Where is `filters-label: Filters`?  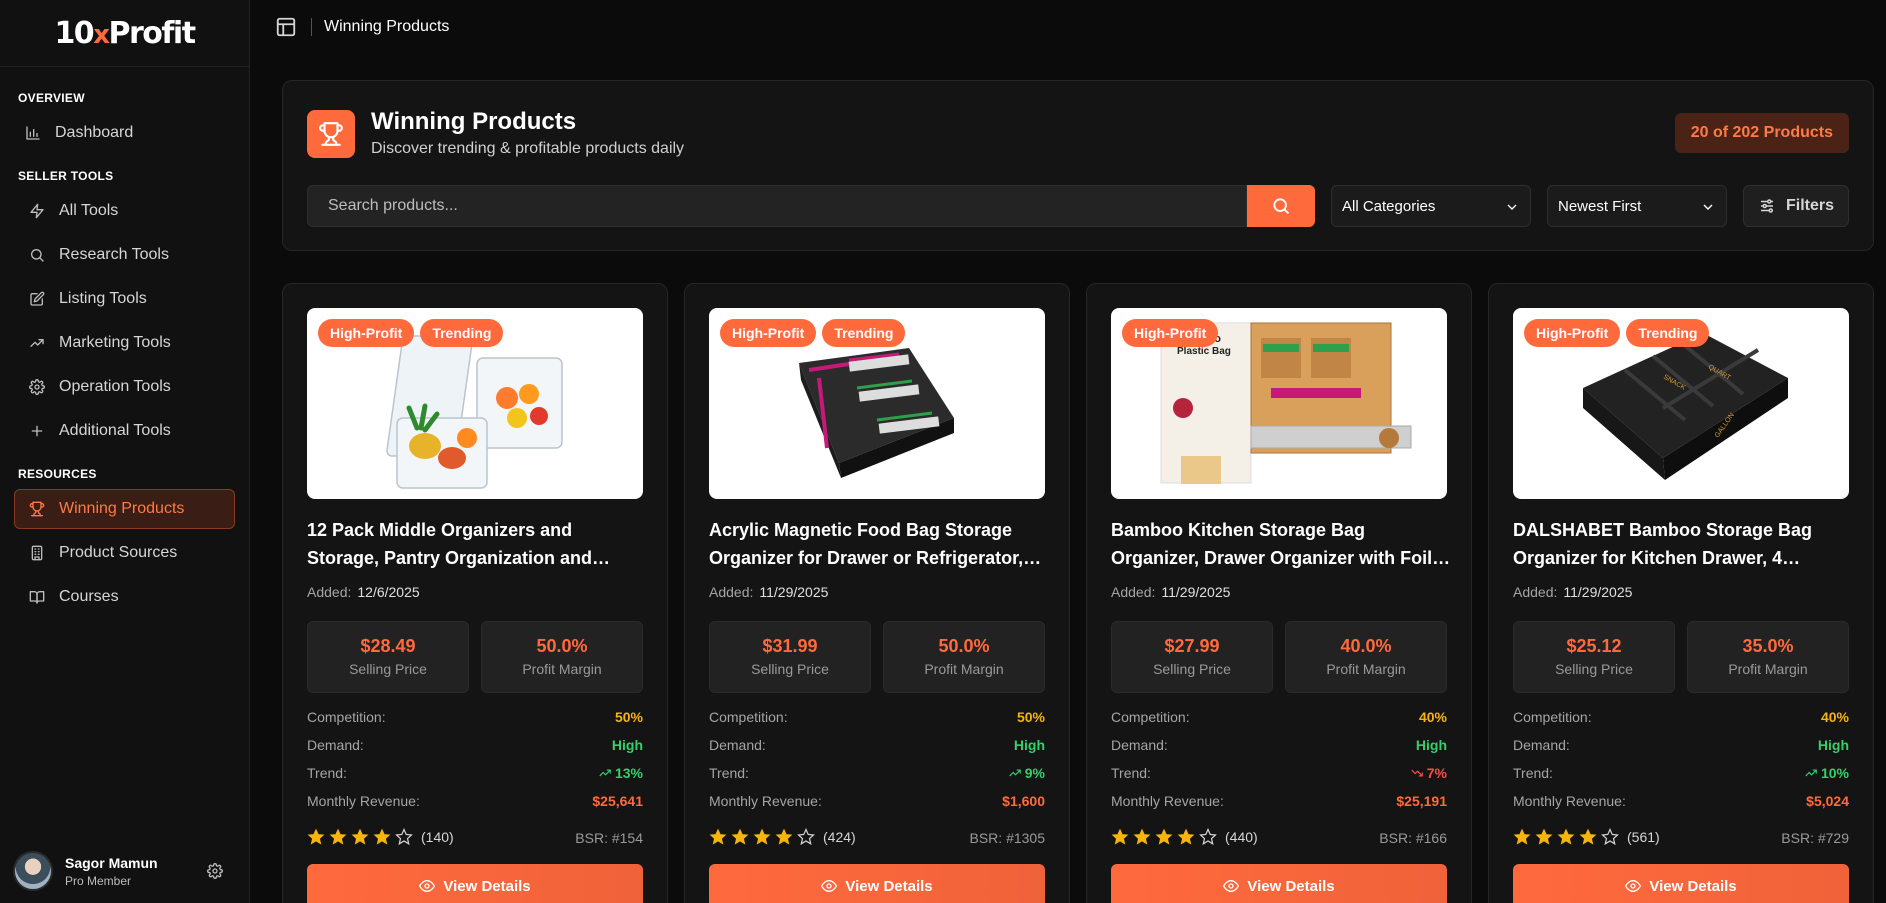
filters-label: Filters is located at coordinates (1809, 205).